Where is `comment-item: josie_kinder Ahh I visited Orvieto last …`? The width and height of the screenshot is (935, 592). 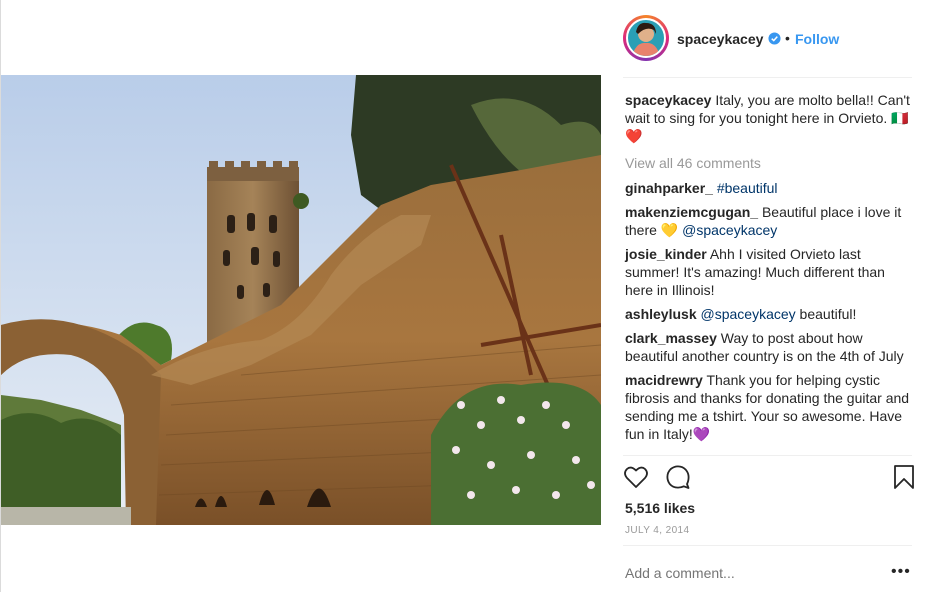 comment-item: josie_kinder Ahh I visited Orvieto last … is located at coordinates (770, 272).